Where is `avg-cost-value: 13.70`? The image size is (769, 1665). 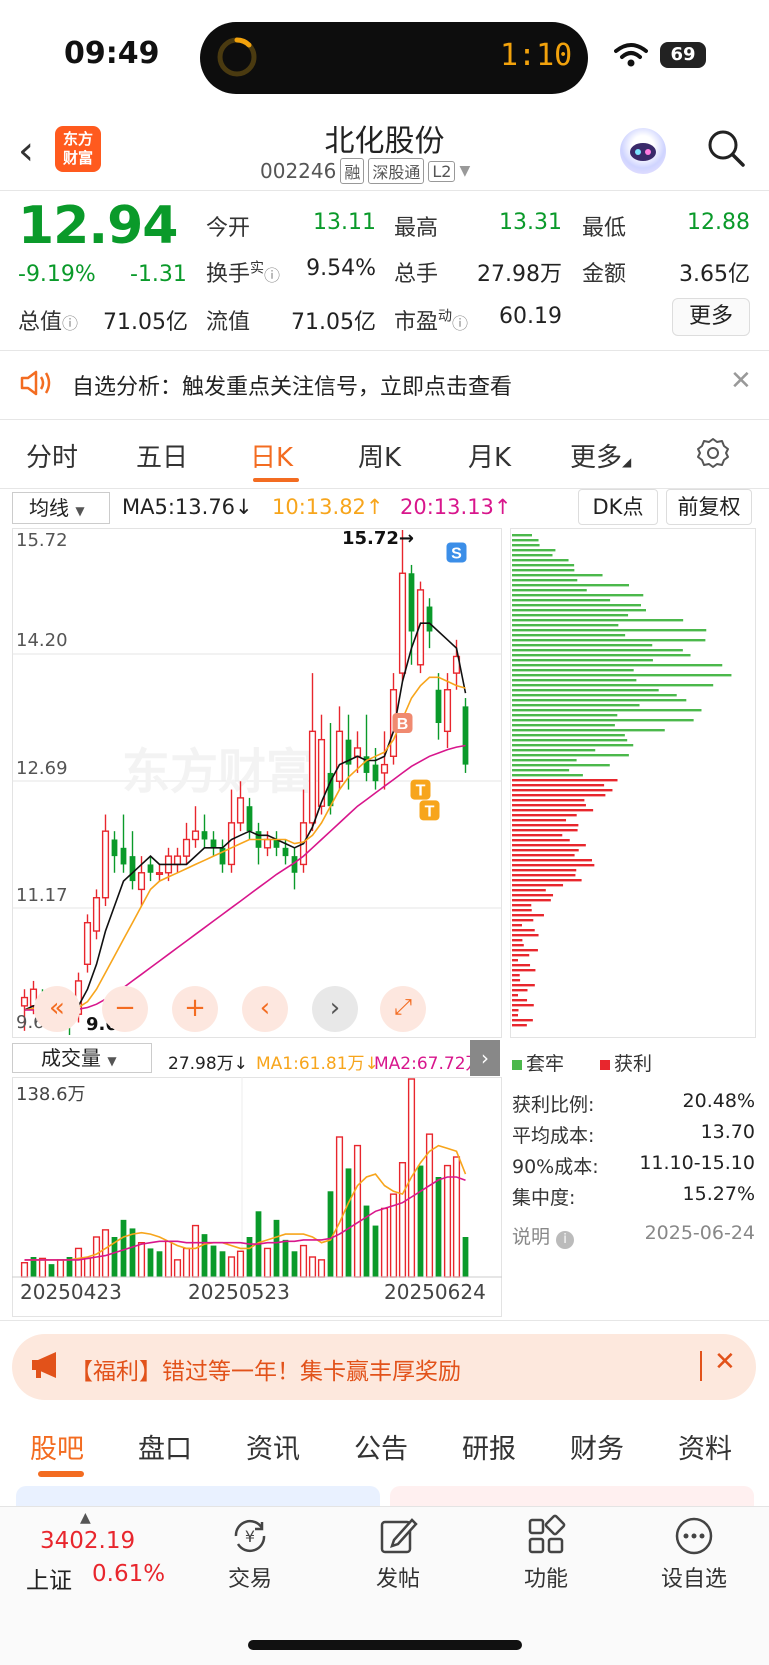 avg-cost-value: 13.70 is located at coordinates (727, 1132).